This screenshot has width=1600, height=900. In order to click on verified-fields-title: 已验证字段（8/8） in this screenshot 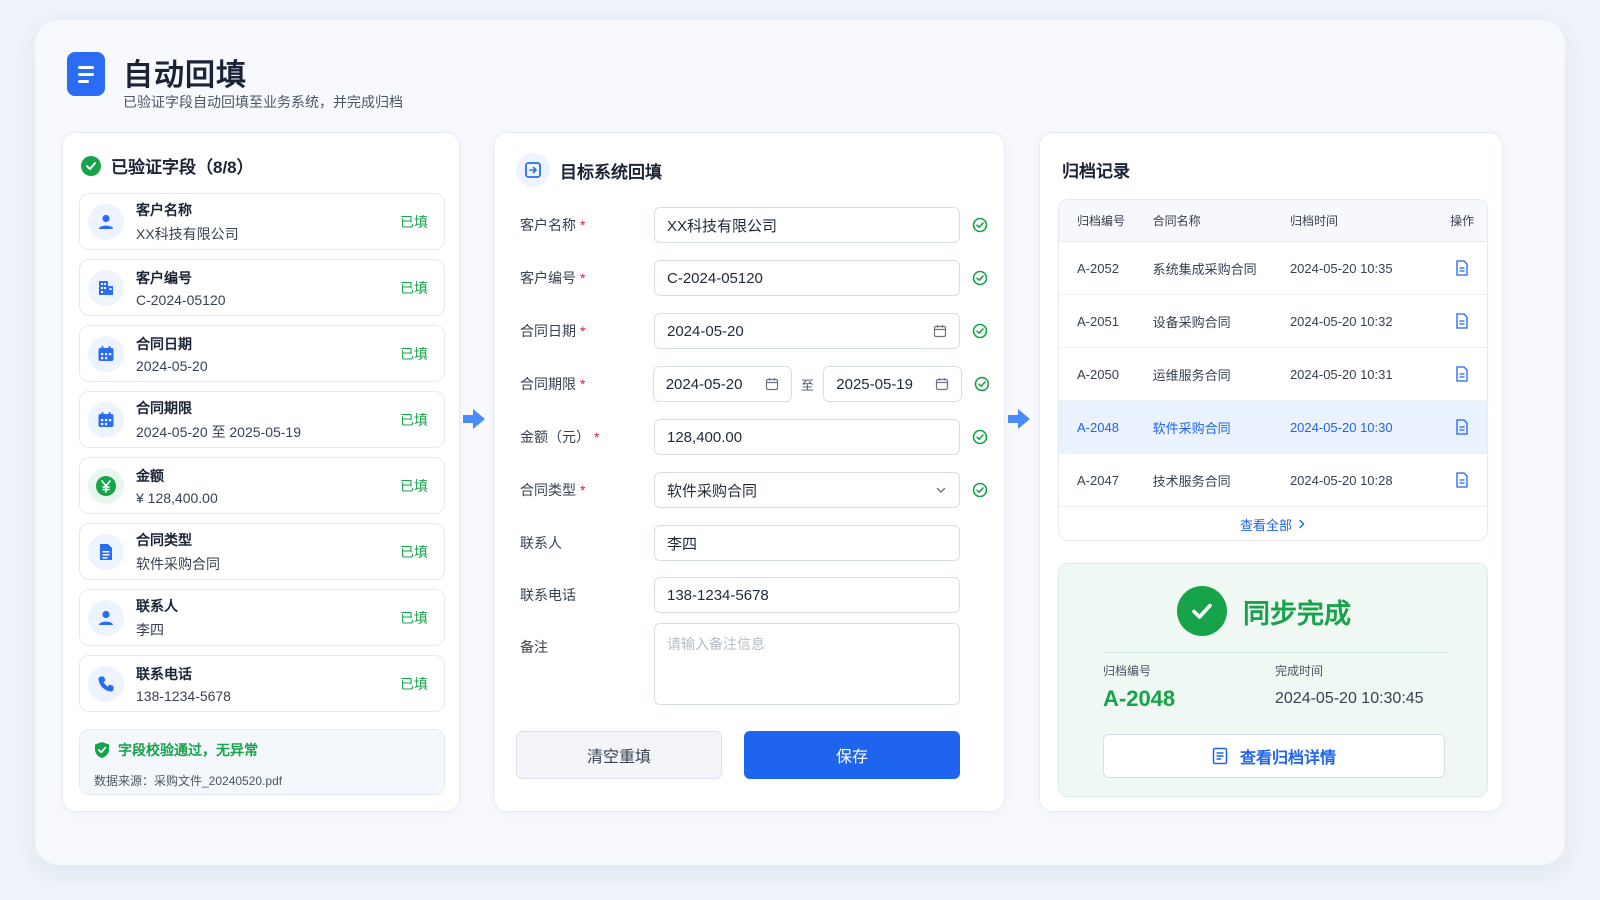, I will do `click(182, 167)`.